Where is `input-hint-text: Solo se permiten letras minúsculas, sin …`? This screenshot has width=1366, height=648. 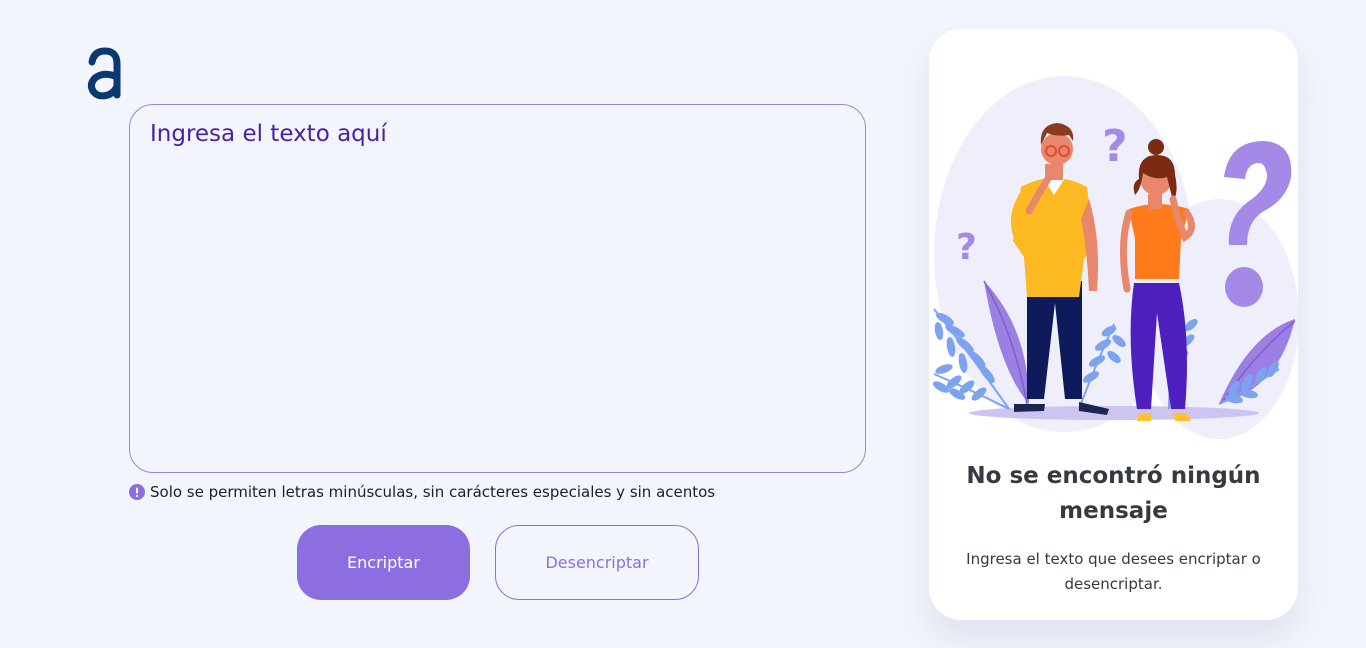
input-hint-text: Solo se permiten letras minúsculas, sin … is located at coordinates (433, 492).